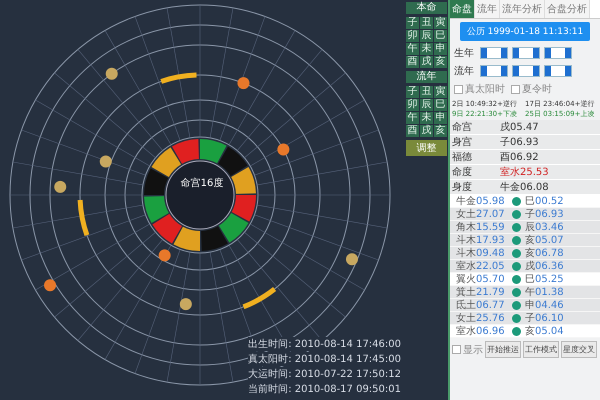 This screenshot has height=400, width=600. Describe the element at coordinates (544, 292) in the screenshot. I see `palace-degree: 午01.38` at that location.